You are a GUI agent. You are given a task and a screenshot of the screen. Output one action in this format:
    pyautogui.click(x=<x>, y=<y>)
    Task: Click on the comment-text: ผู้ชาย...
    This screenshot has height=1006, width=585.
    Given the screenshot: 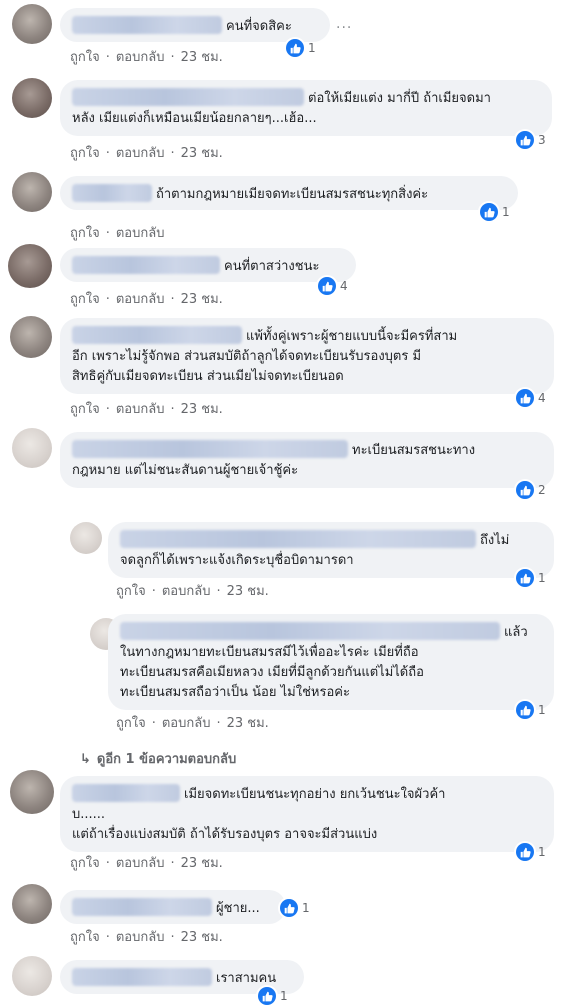 What is the action you would take?
    pyautogui.click(x=238, y=908)
    